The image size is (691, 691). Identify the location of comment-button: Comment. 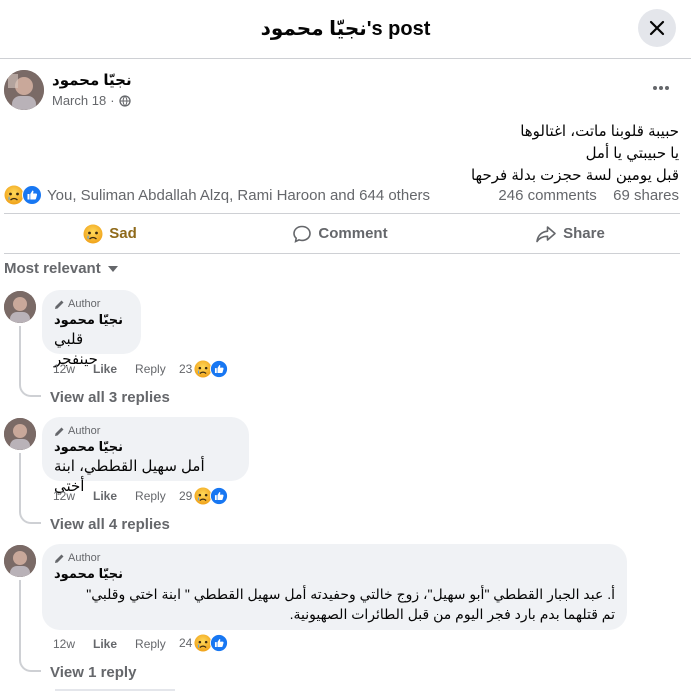
(340, 233).